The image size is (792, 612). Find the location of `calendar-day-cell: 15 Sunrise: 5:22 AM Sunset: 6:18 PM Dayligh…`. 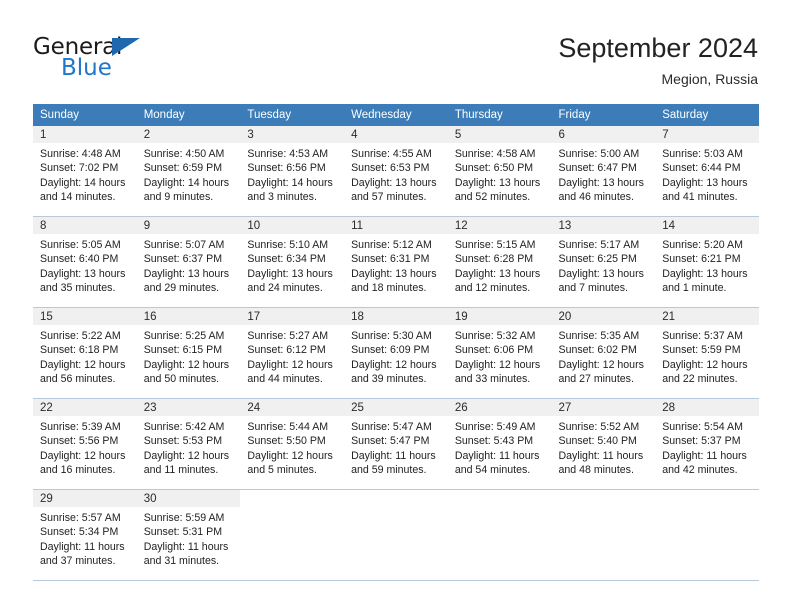

calendar-day-cell: 15 Sunrise: 5:22 AM Sunset: 6:18 PM Dayligh… is located at coordinates (85, 353).